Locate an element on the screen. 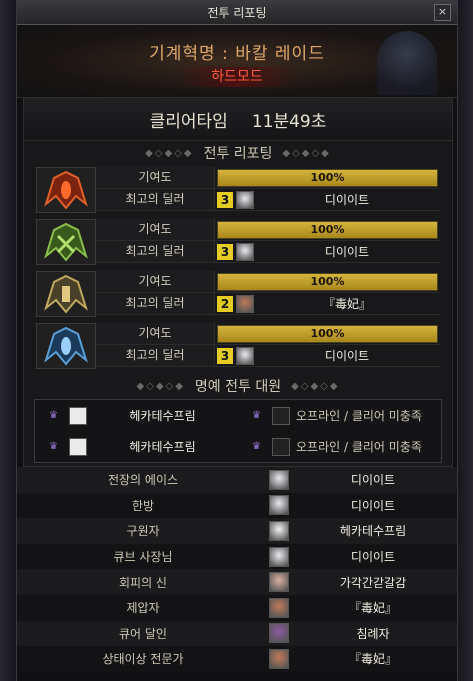  window-titlebar: 전투 리포팅 × is located at coordinates (237, 12).